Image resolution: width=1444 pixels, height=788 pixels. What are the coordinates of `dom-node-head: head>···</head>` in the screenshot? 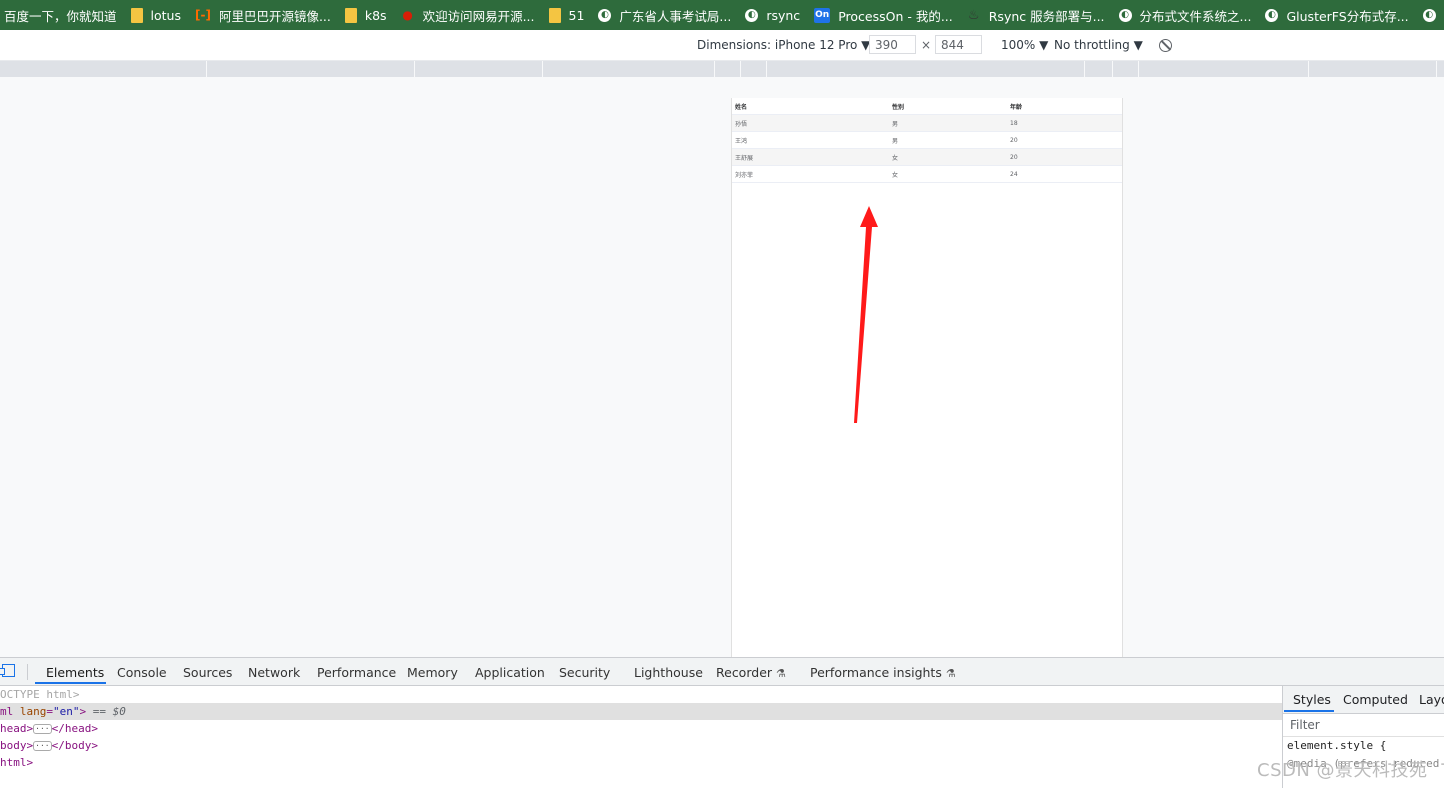 It's located at (641, 728).